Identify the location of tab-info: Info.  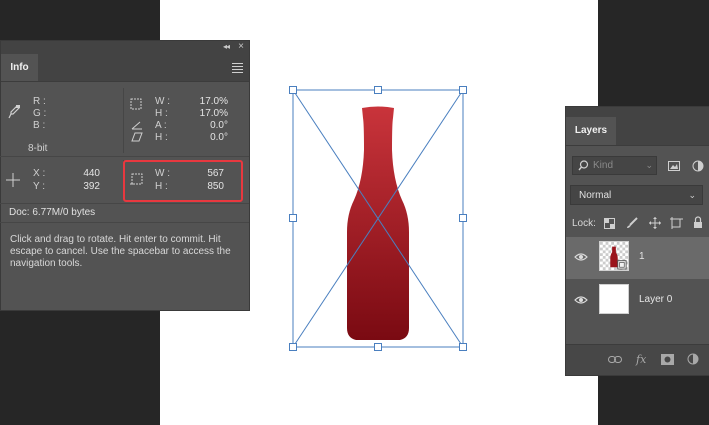
(19, 67).